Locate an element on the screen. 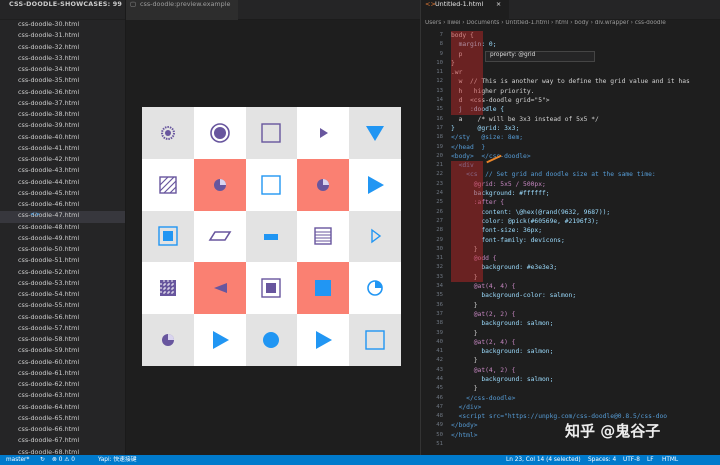 This screenshot has width=720, height=465. file-item: css-doodle-61.html is located at coordinates (62, 374).